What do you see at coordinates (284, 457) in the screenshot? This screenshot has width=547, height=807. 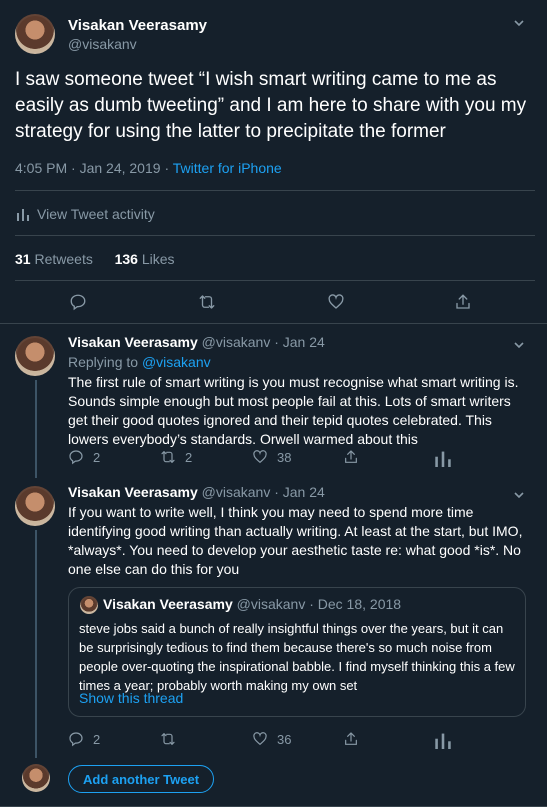 I see `like-count: 38` at bounding box center [284, 457].